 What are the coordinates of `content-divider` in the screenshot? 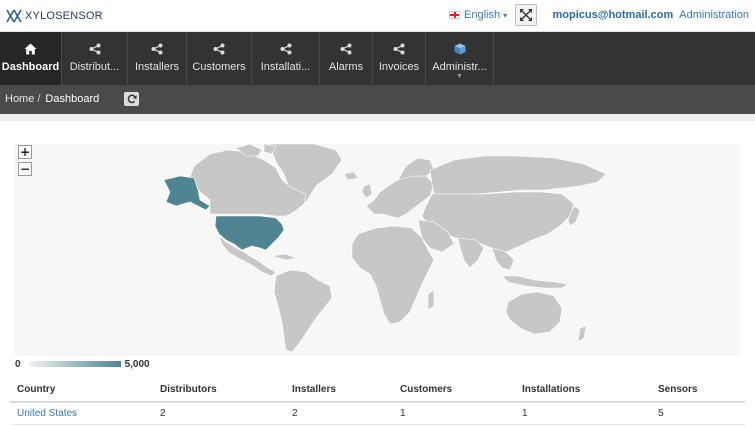 It's located at (377, 117).